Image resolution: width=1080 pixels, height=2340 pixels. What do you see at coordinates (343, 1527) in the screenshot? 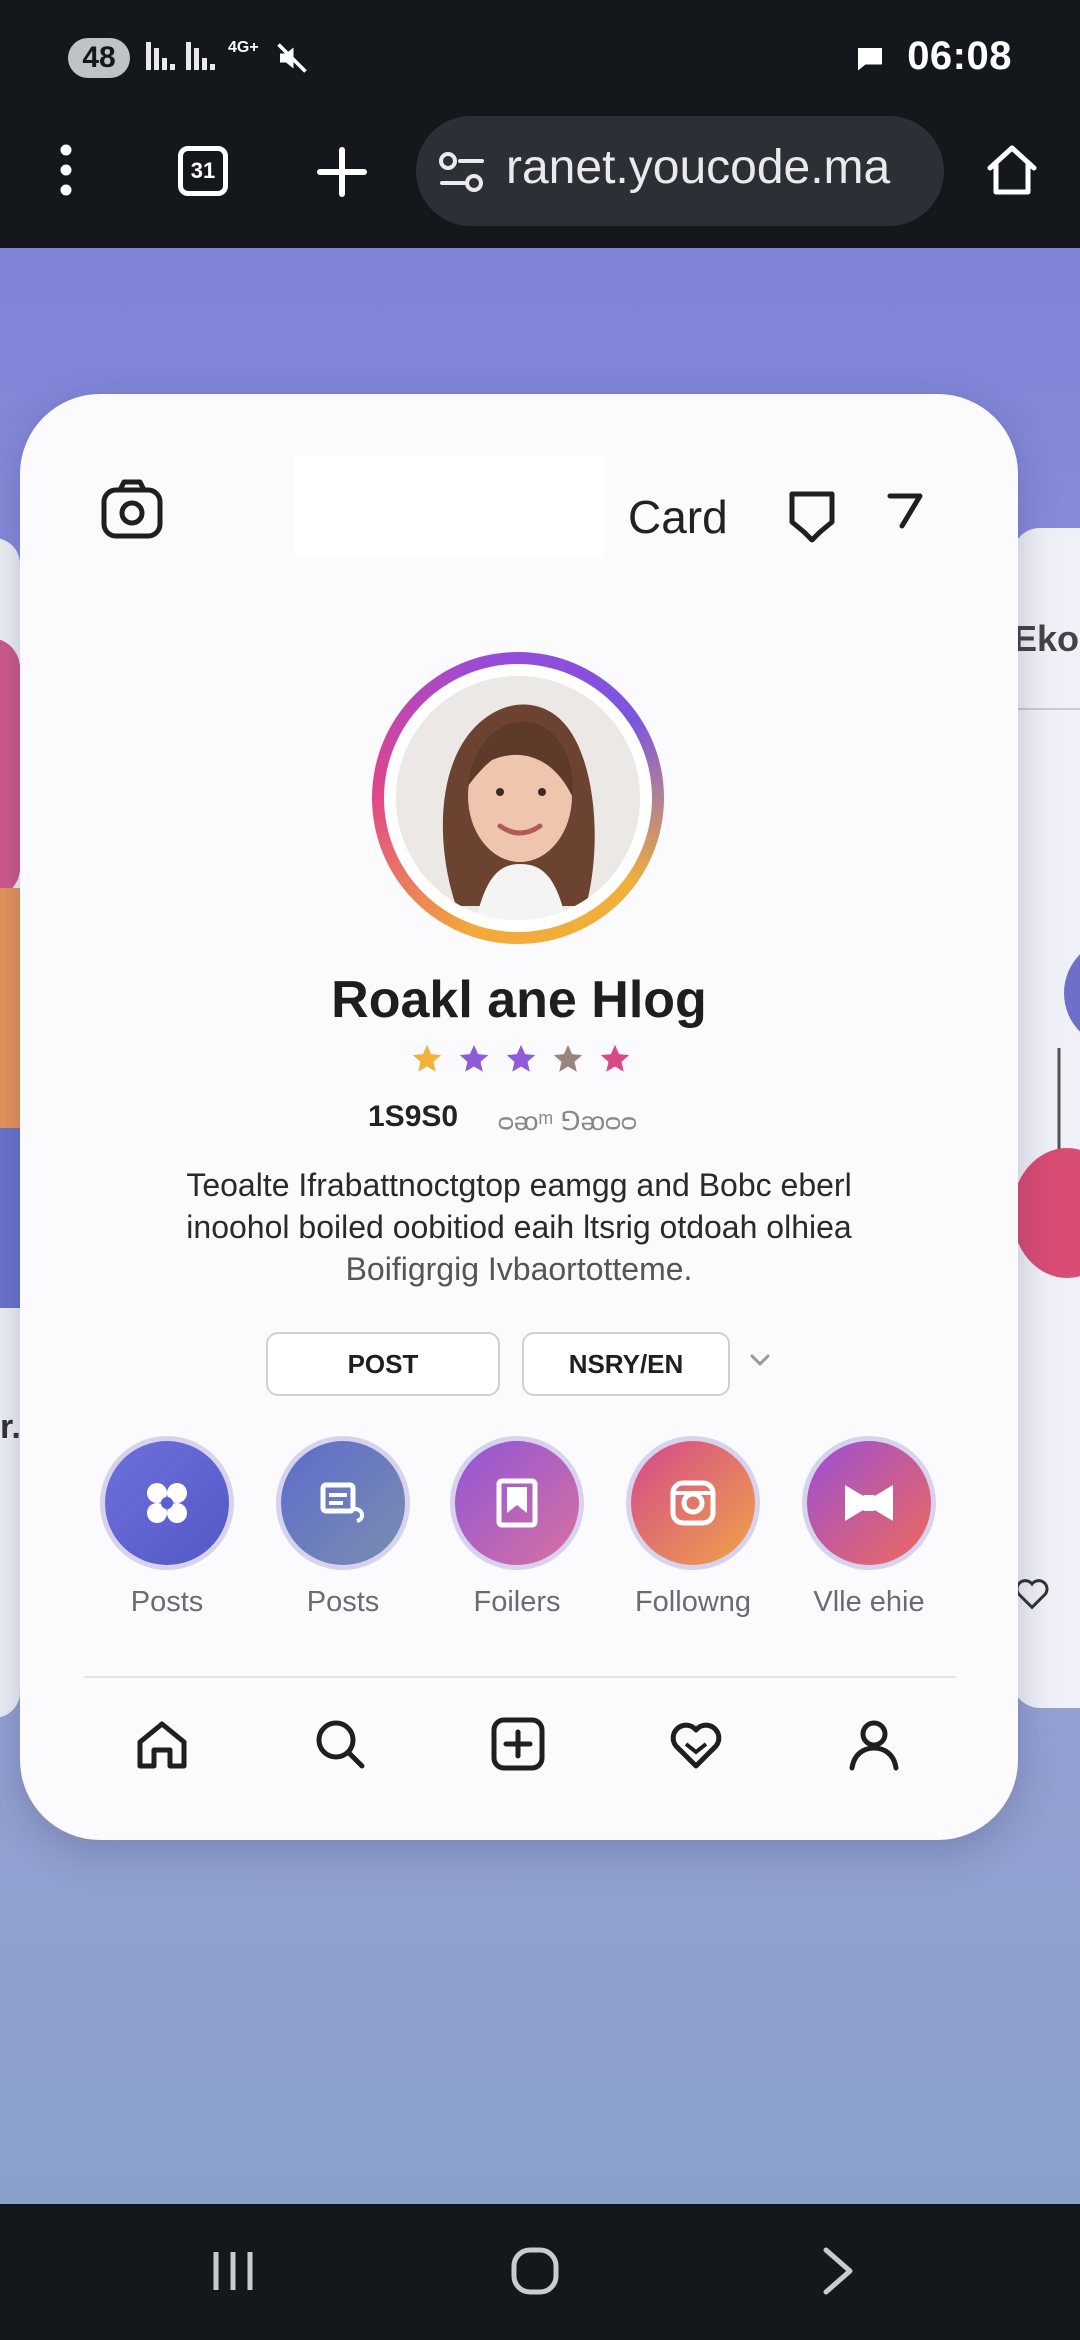
I see `highlight-posts-2: Posts` at bounding box center [343, 1527].